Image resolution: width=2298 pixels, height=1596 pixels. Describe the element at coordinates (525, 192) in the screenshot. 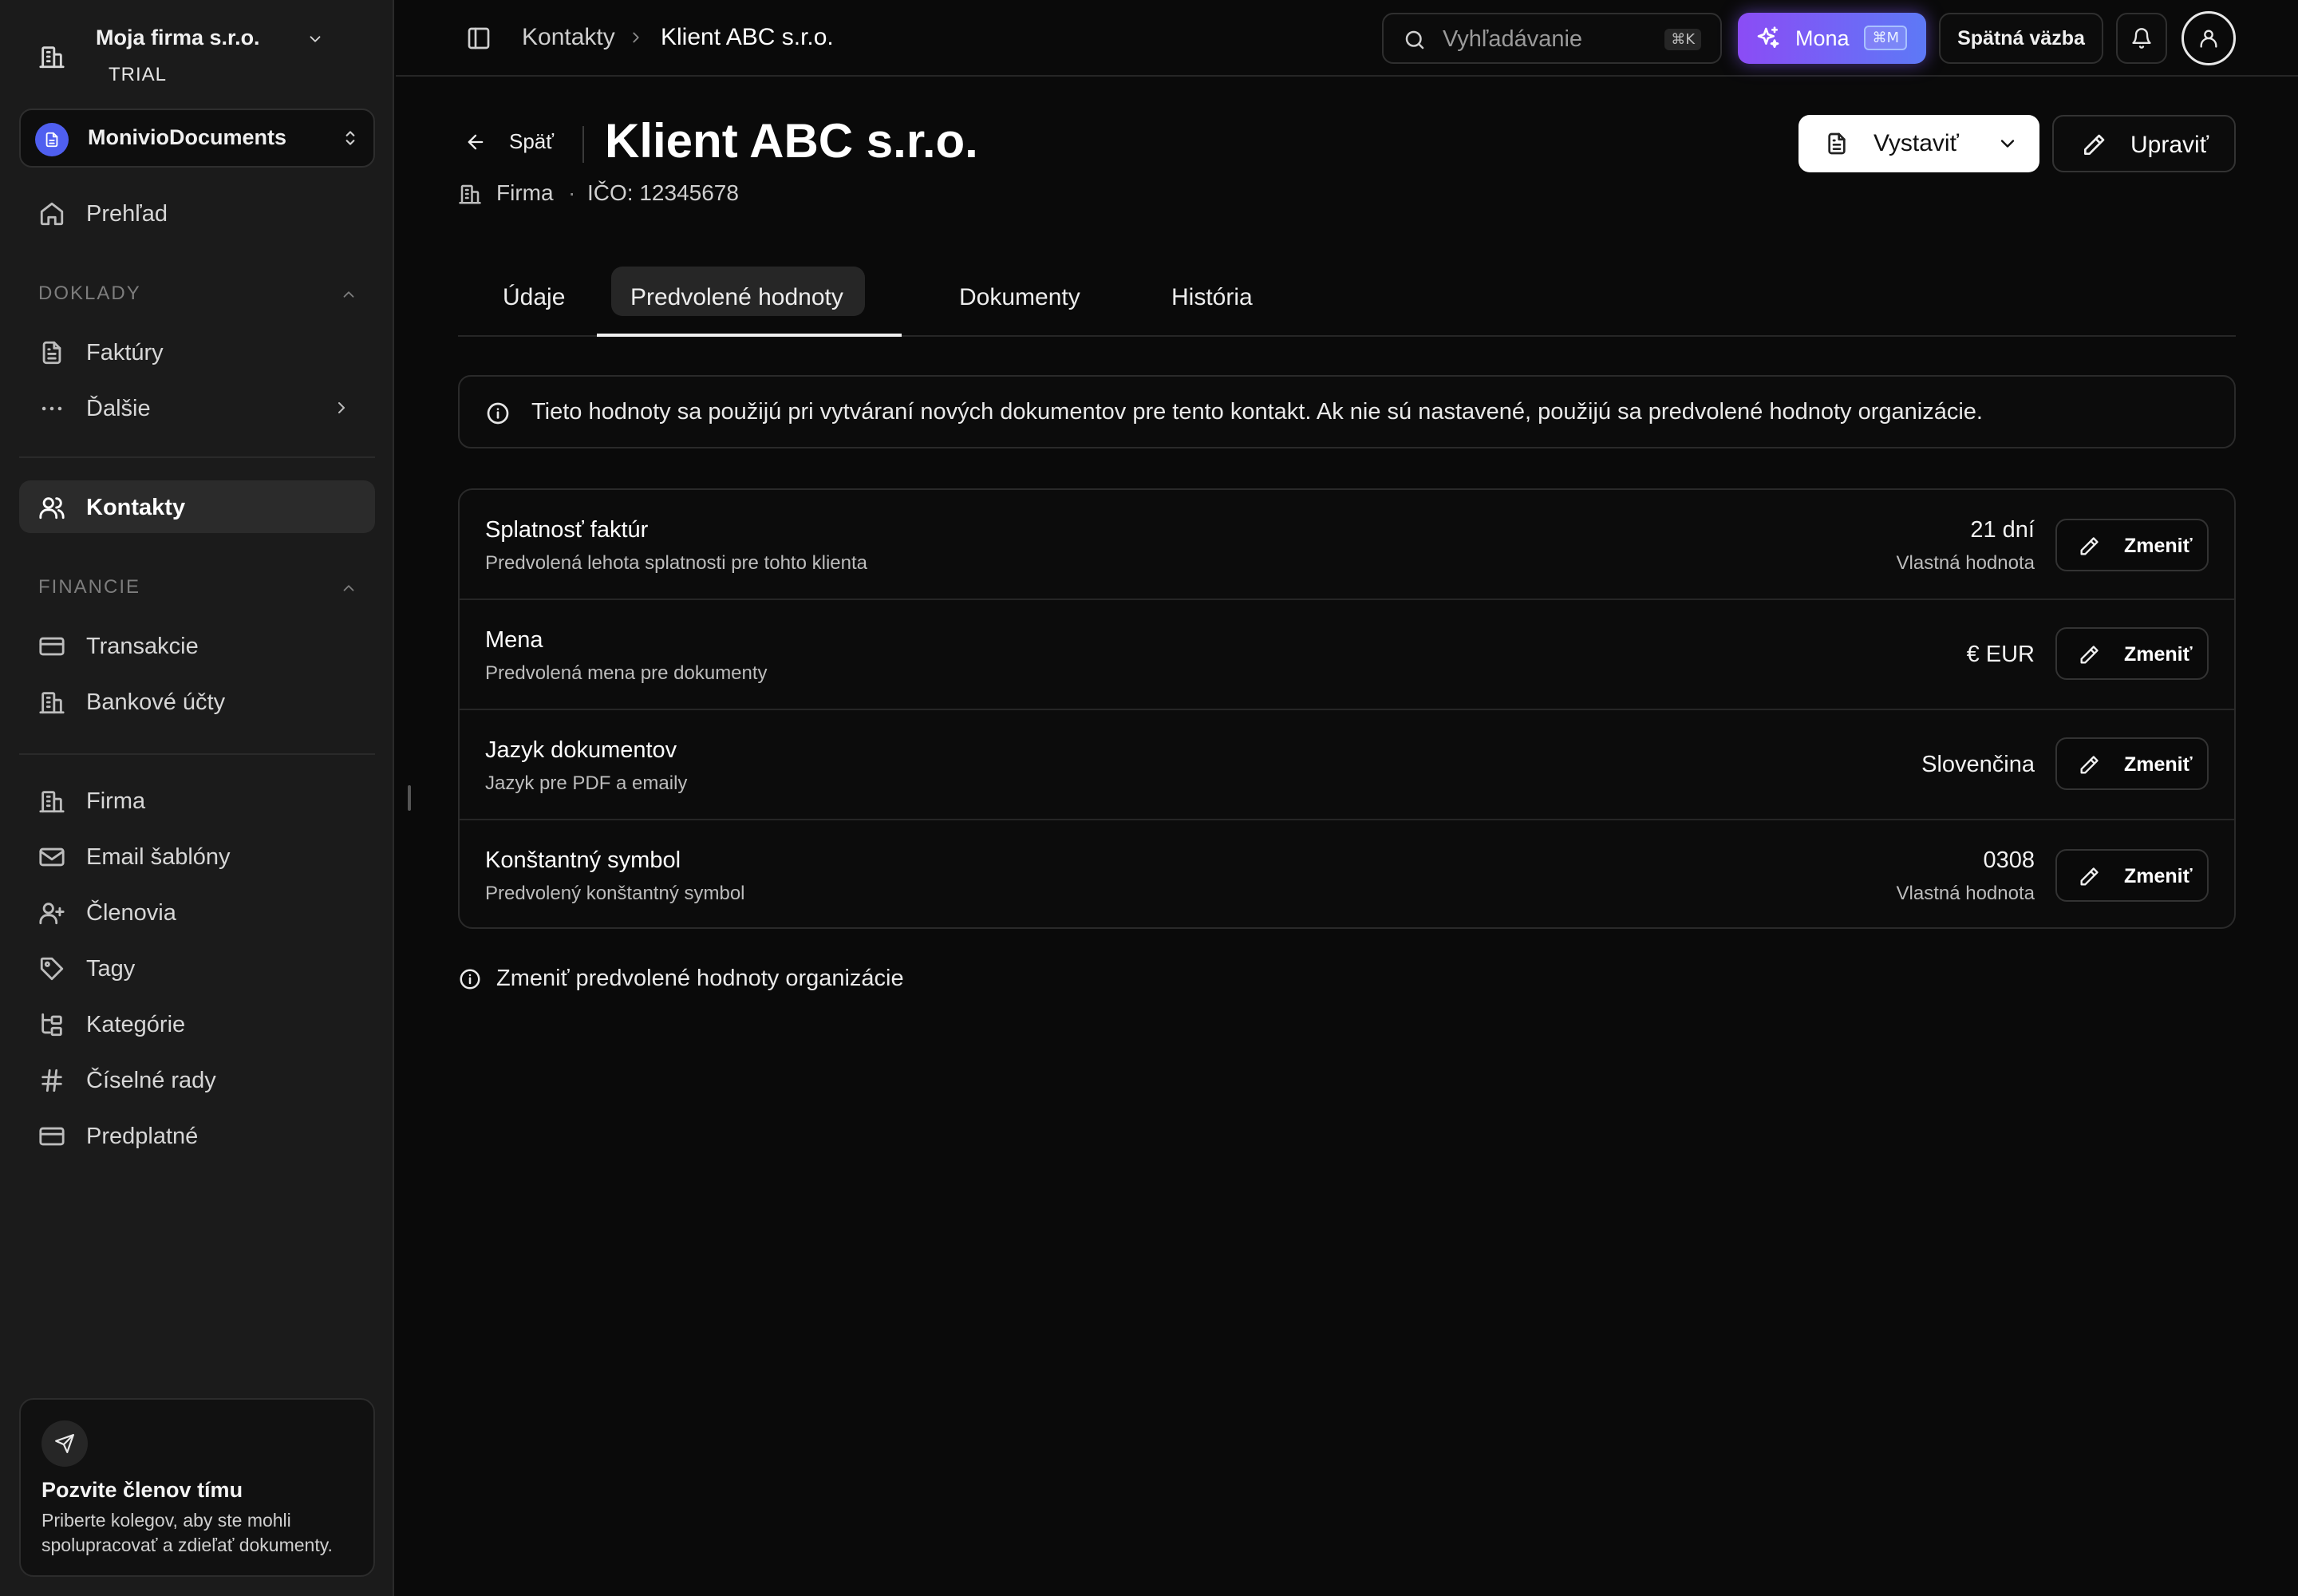

I see `contact-type: Firma` at that location.